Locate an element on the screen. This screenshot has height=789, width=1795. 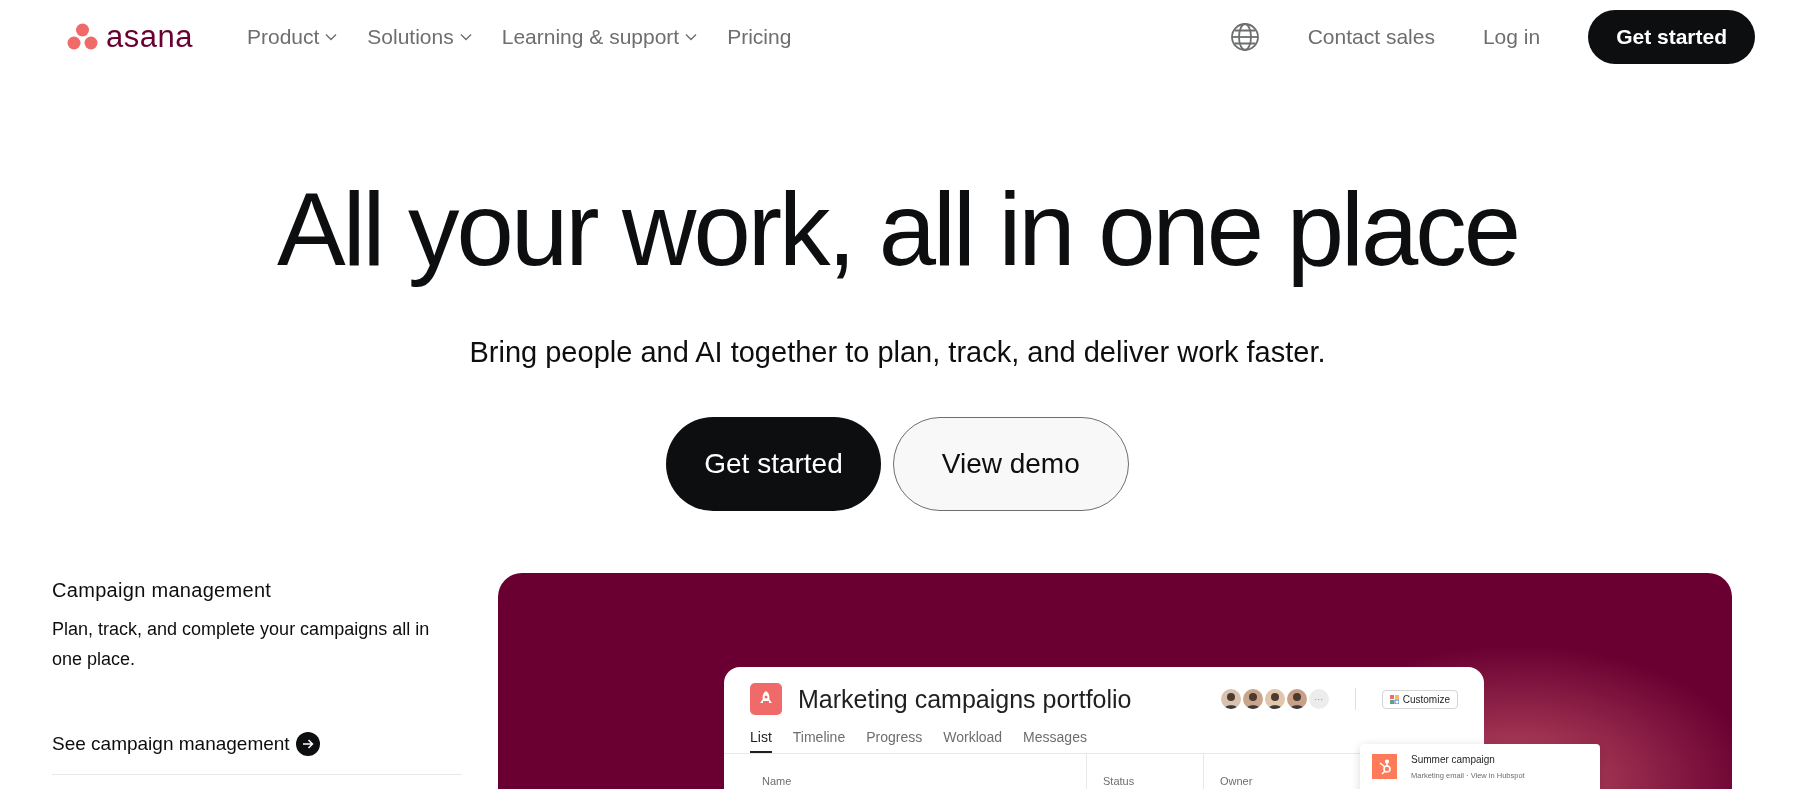
globe-icon is located at coordinates (1244, 36).